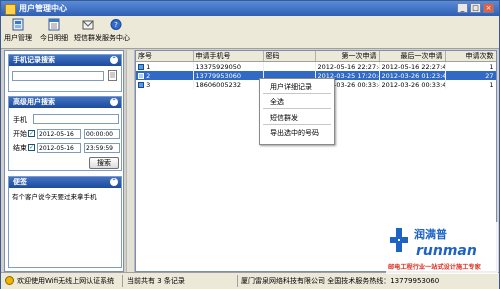 The image size is (500, 289). I want to click on end-time-picker: 23:59:59, so click(102, 148).